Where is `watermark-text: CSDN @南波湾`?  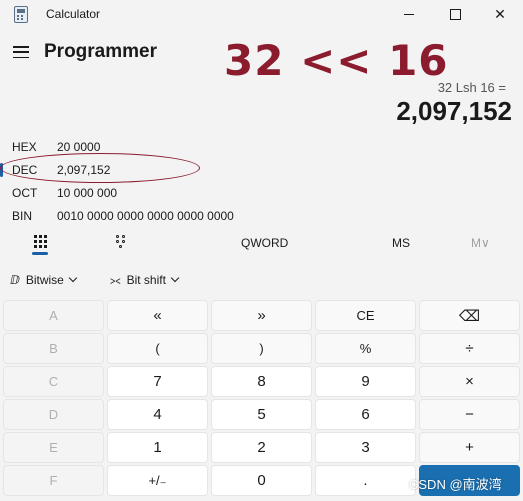 watermark-text: CSDN @南波湾 is located at coordinates (455, 484).